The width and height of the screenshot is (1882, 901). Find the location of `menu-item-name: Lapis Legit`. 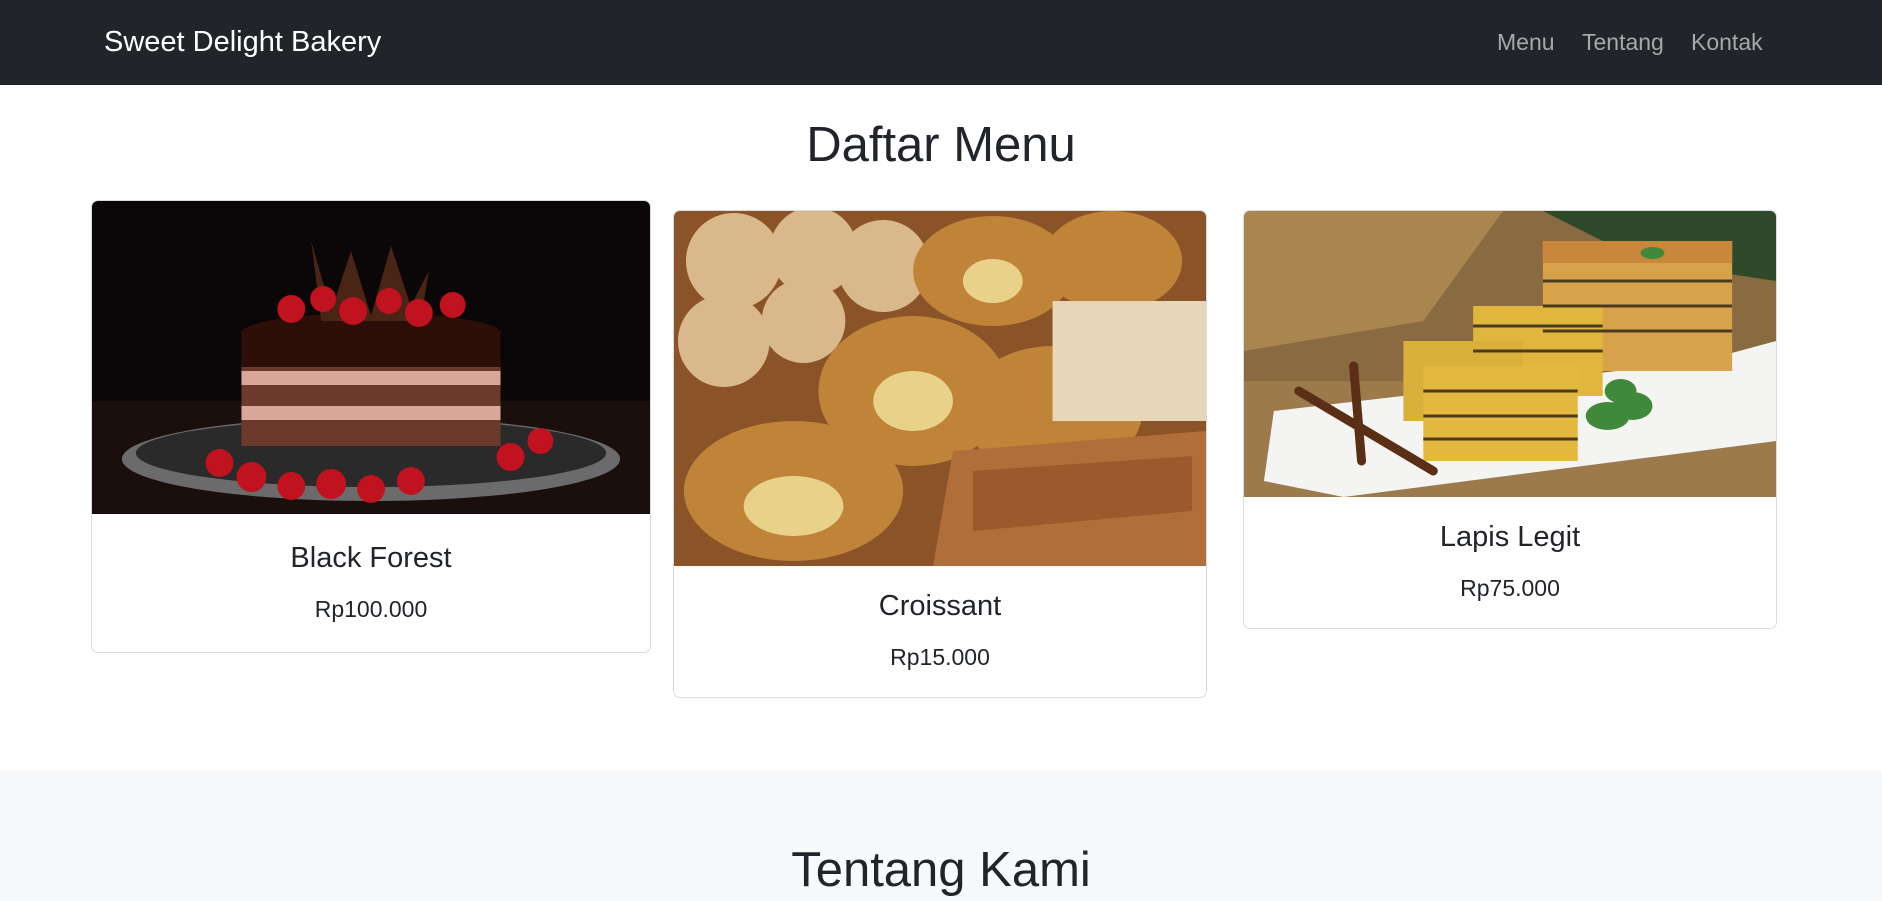

menu-item-name: Lapis Legit is located at coordinates (1510, 537).